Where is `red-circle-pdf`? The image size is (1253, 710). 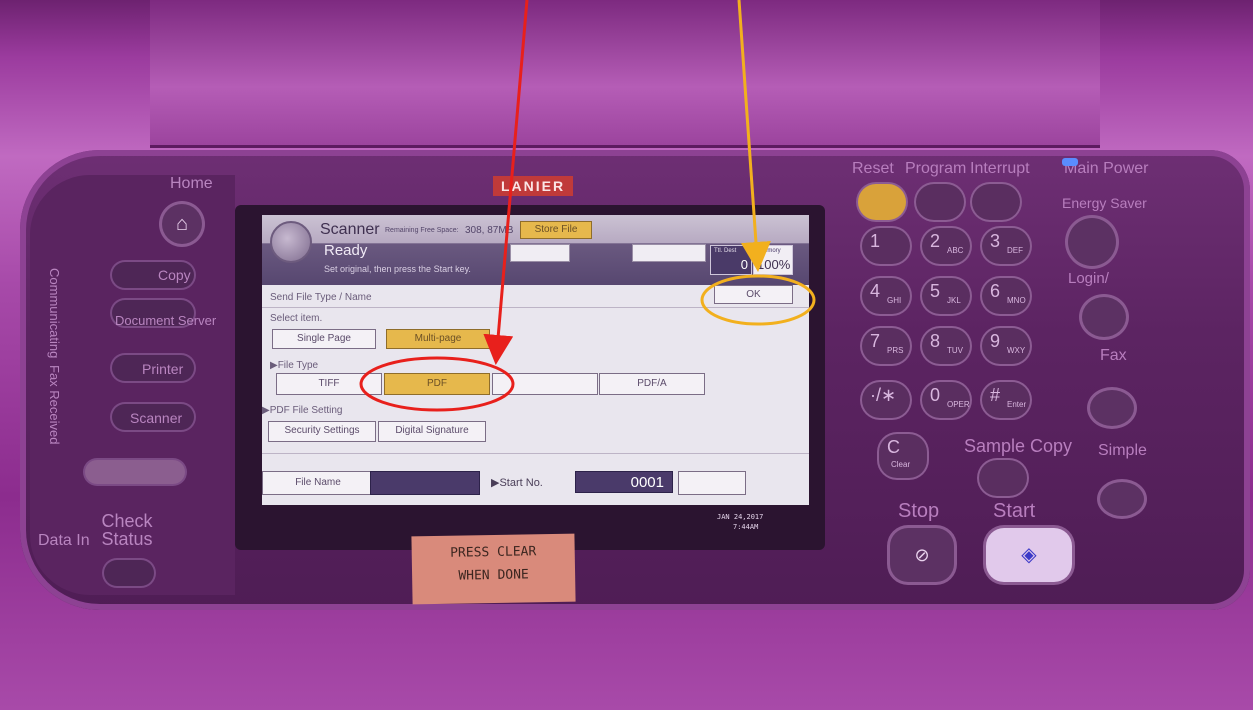
red-circle-pdf is located at coordinates (437, 384).